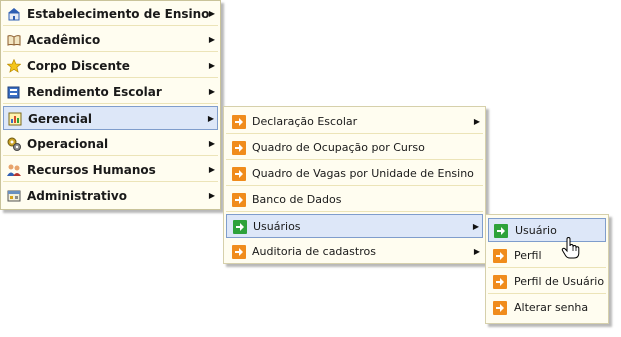 The width and height of the screenshot is (621, 337). What do you see at coordinates (571, 247) in the screenshot?
I see `hand-pointer-cursor-icon` at bounding box center [571, 247].